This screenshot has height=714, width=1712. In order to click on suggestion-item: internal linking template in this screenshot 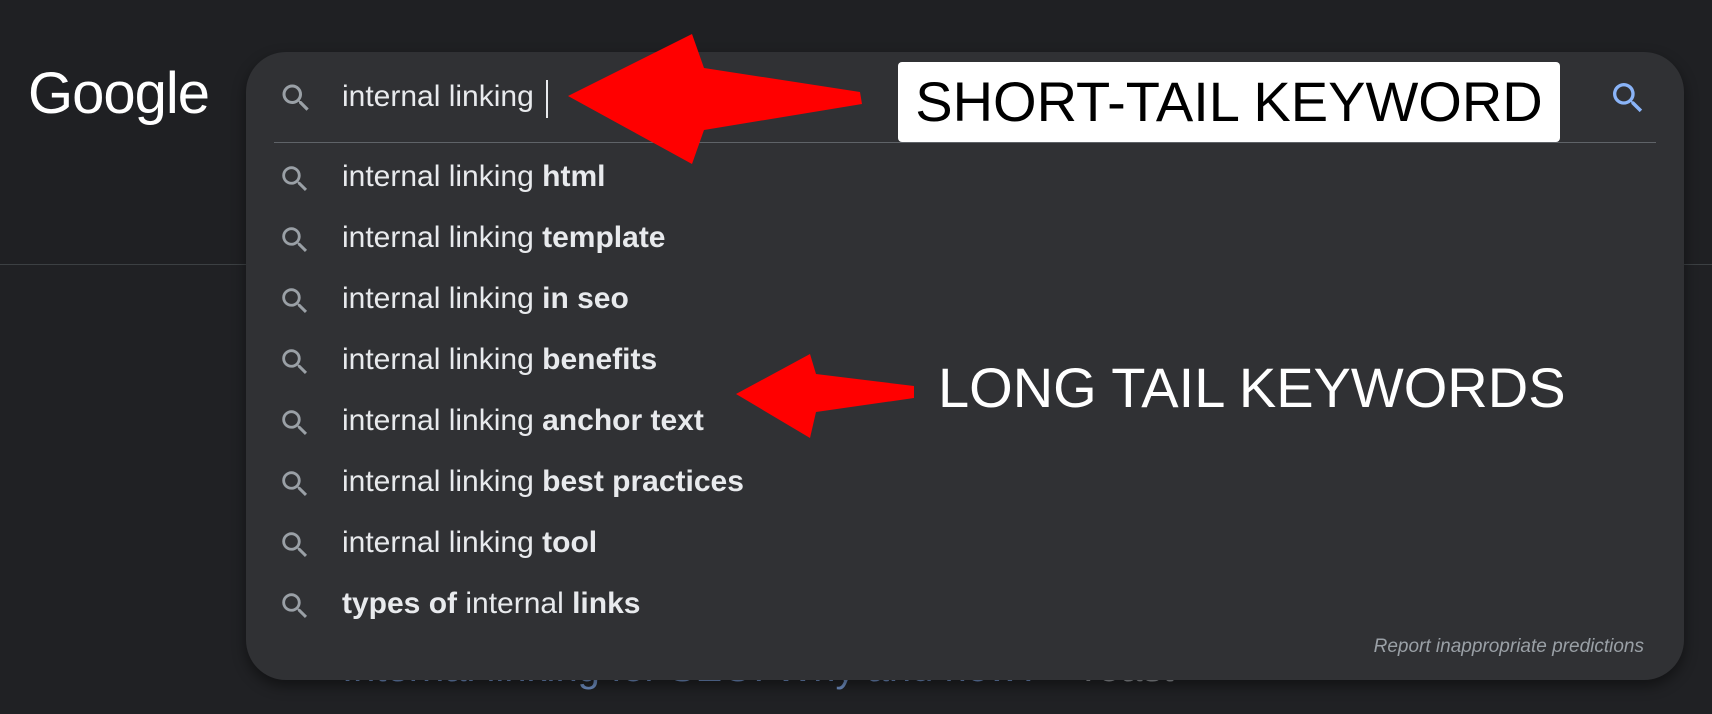, I will do `click(965, 241)`.